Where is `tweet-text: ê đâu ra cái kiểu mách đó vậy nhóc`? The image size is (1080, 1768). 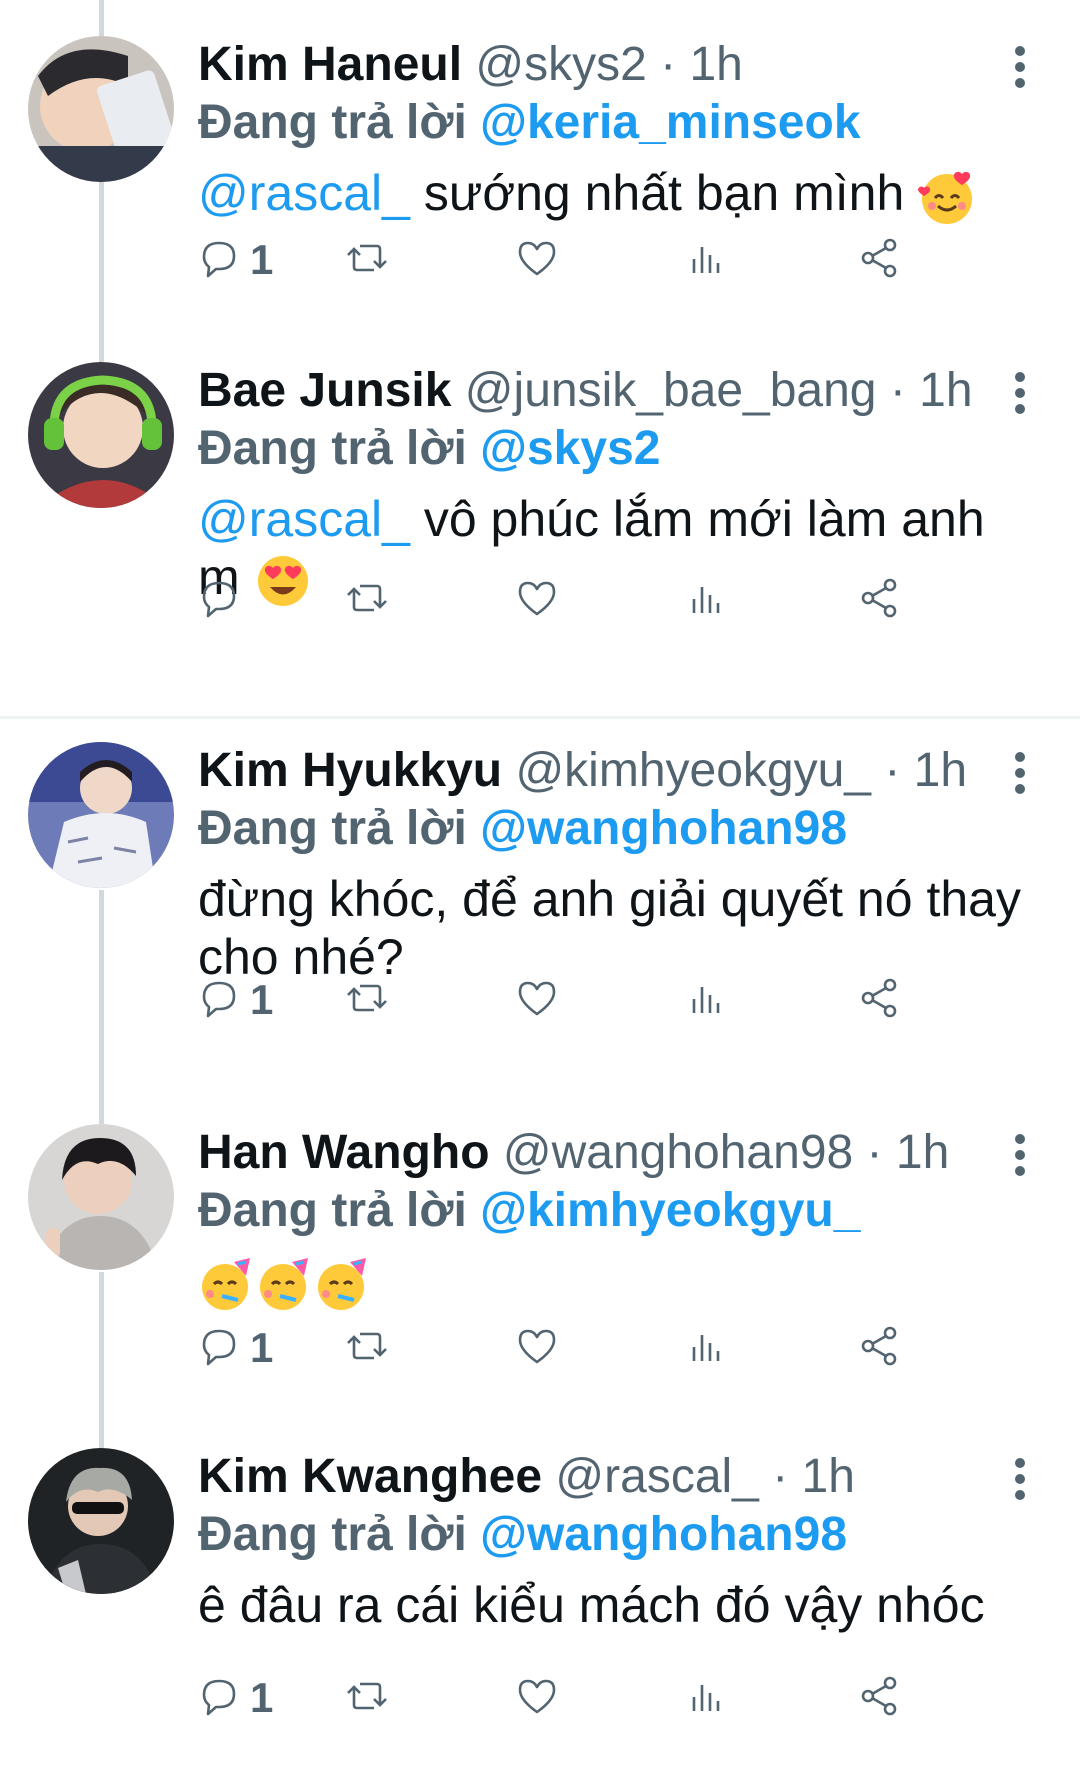
tweet-text: ê đâu ra cái kiểu mách đó vậy nhóc is located at coordinates (618, 1605).